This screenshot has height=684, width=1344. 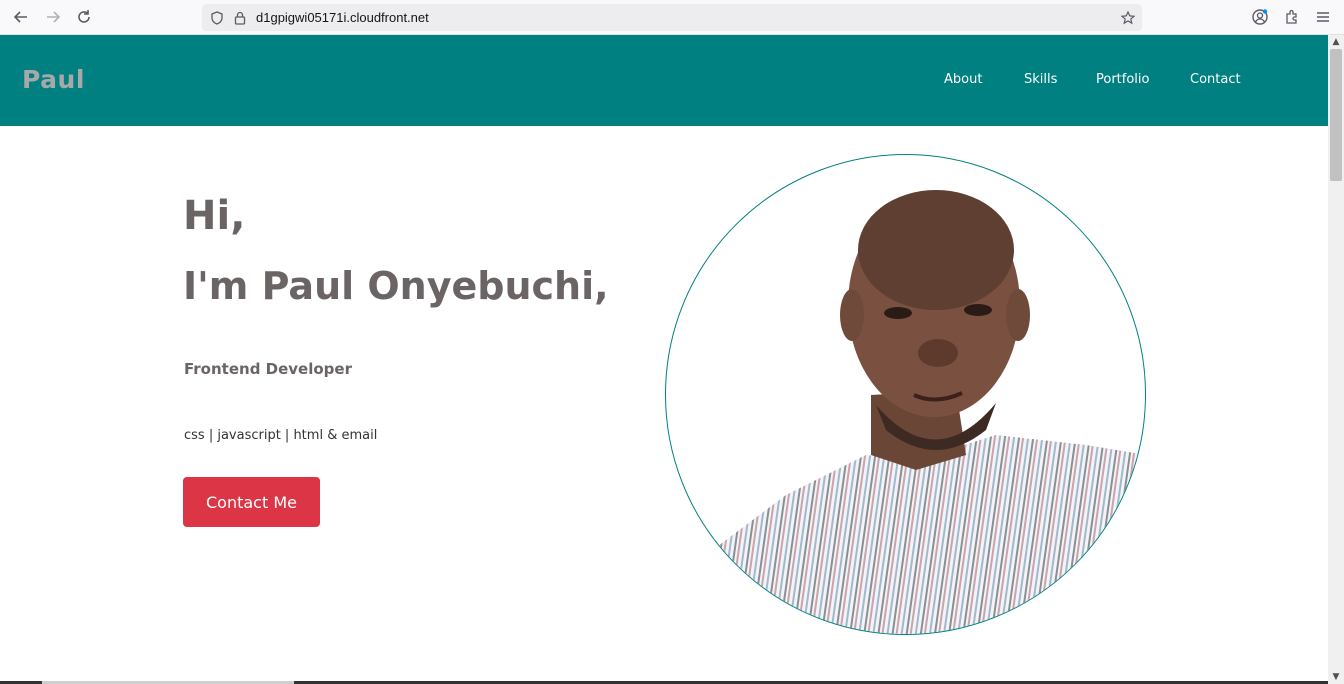 What do you see at coordinates (1336, 42) in the screenshot?
I see `scroll-up-icon: ▲` at bounding box center [1336, 42].